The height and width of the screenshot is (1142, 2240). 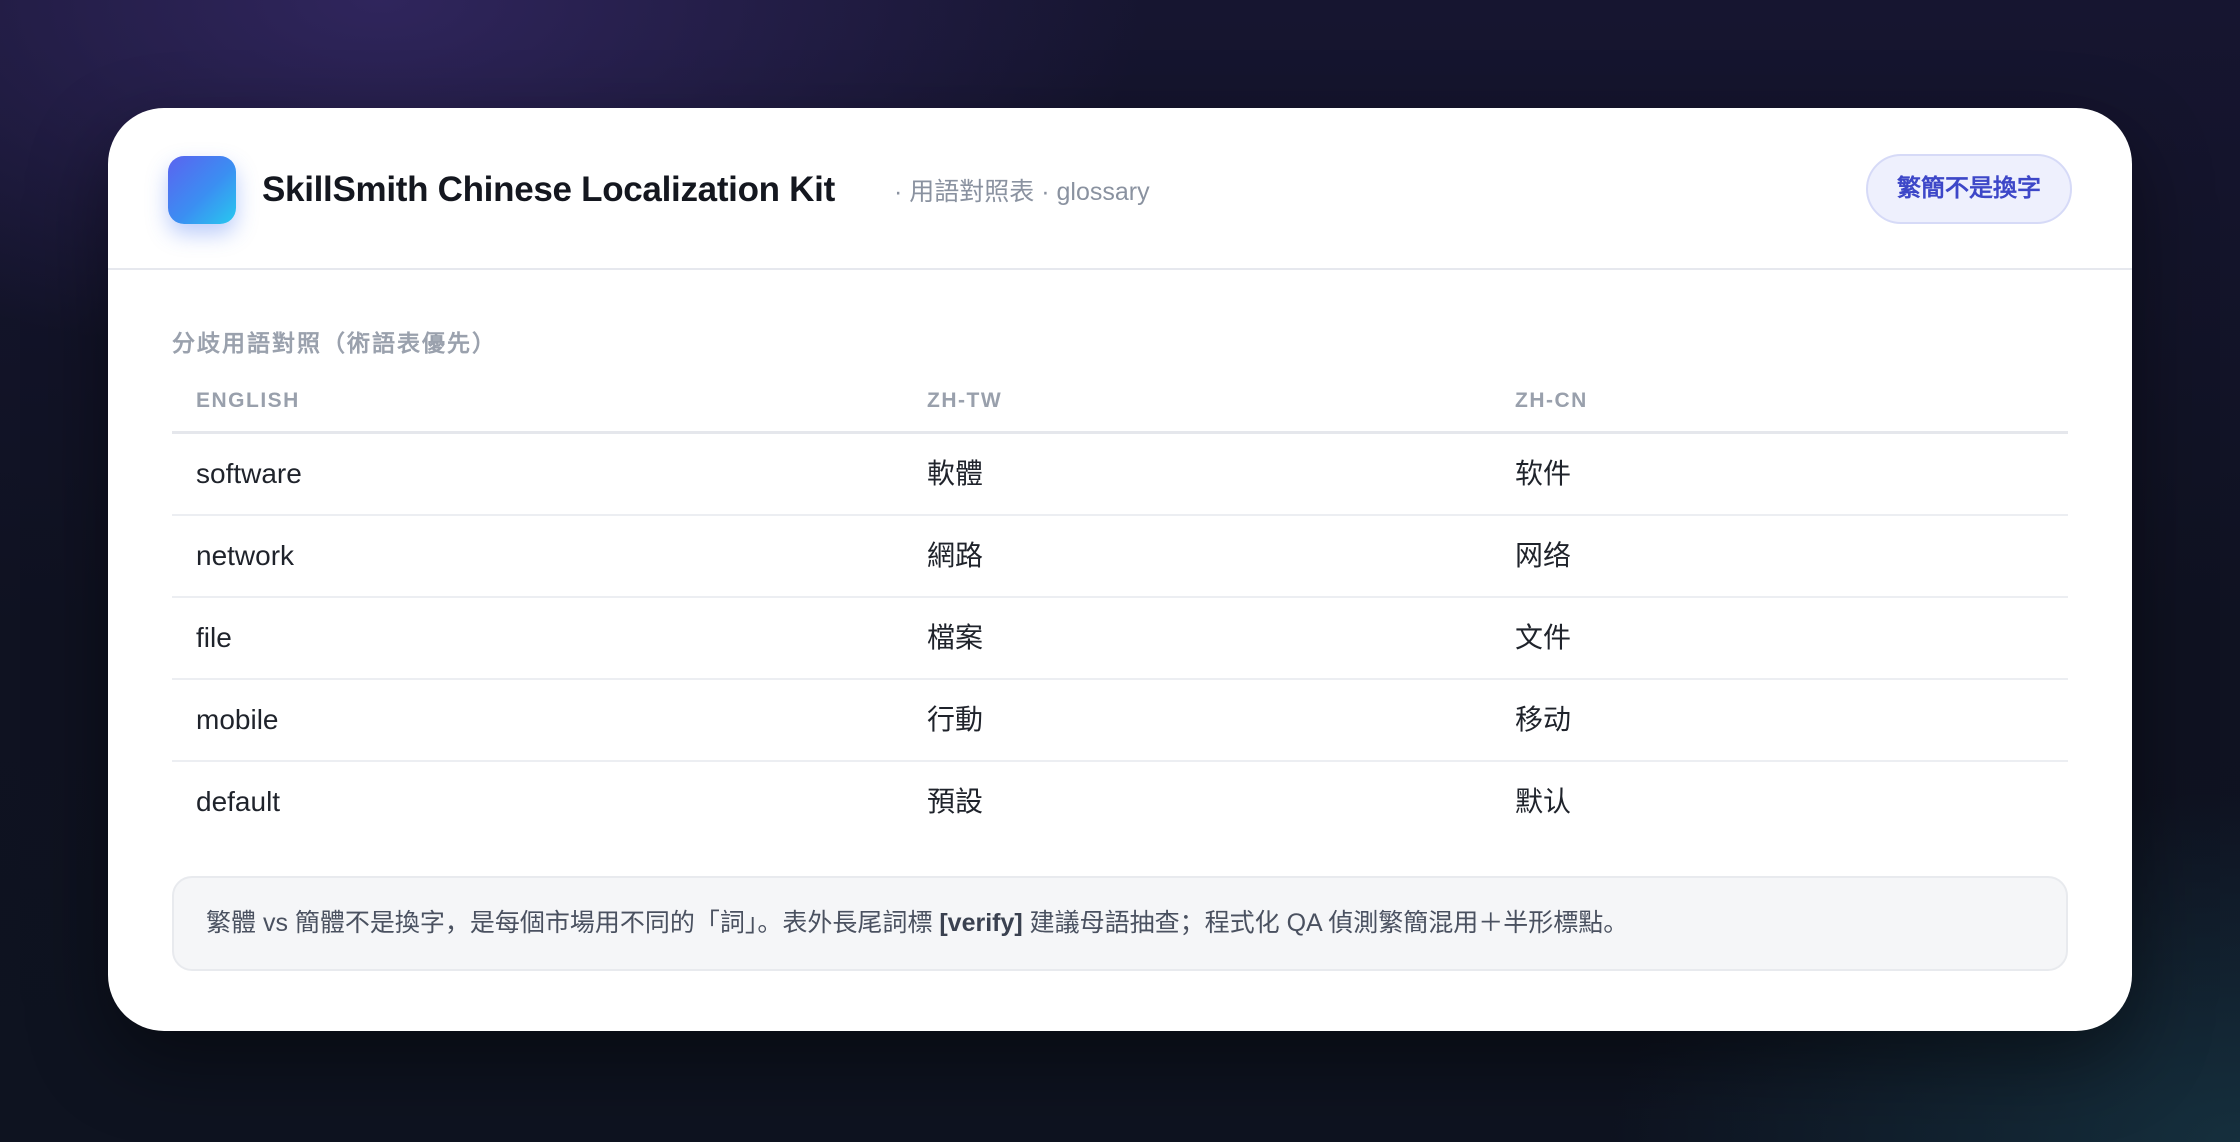 What do you see at coordinates (1120, 475) in the screenshot?
I see `table-row: software 軟體 软件` at bounding box center [1120, 475].